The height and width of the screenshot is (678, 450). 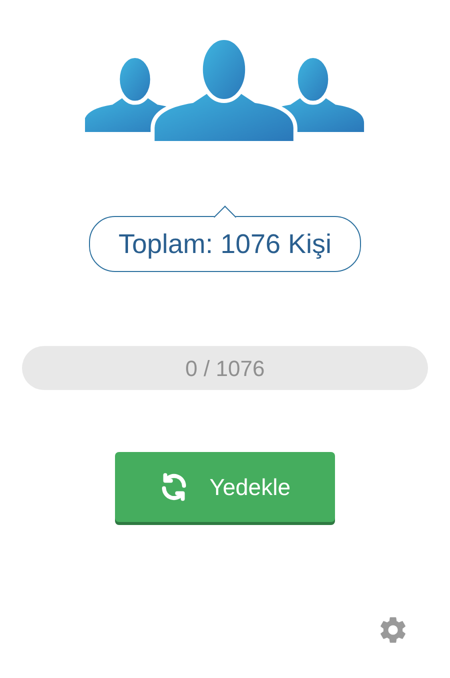 What do you see at coordinates (225, 487) in the screenshot?
I see `backup-button: Yedekle` at bounding box center [225, 487].